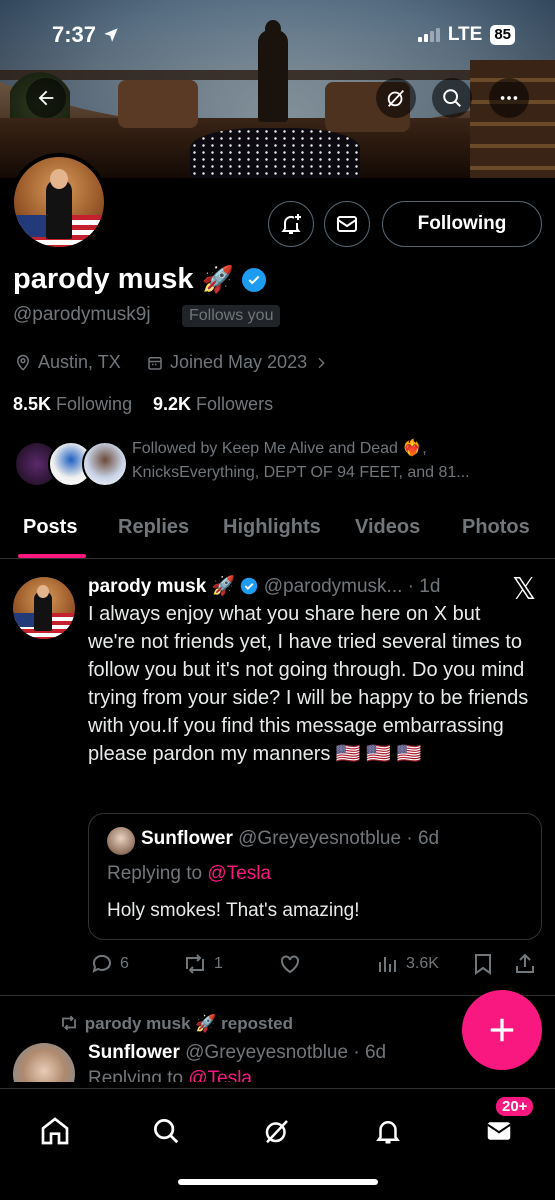 The image size is (555, 1200). I want to click on tweet2-header: Sunflower @Greyeyesnotblue · 6d, so click(237, 1053).